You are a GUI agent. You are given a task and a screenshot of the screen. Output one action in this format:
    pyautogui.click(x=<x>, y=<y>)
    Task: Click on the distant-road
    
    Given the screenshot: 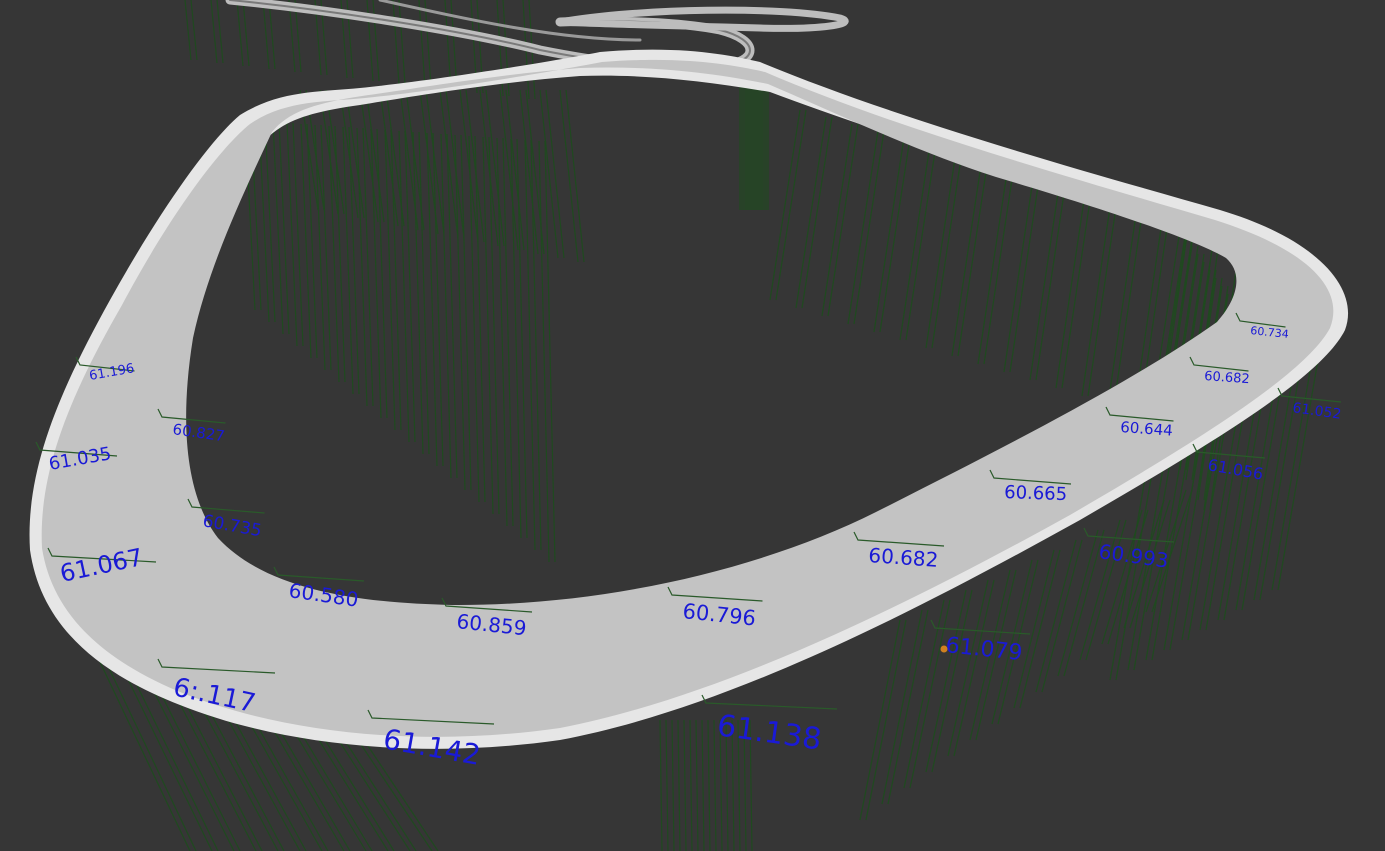 What is the action you would take?
    pyautogui.click(x=537, y=36)
    